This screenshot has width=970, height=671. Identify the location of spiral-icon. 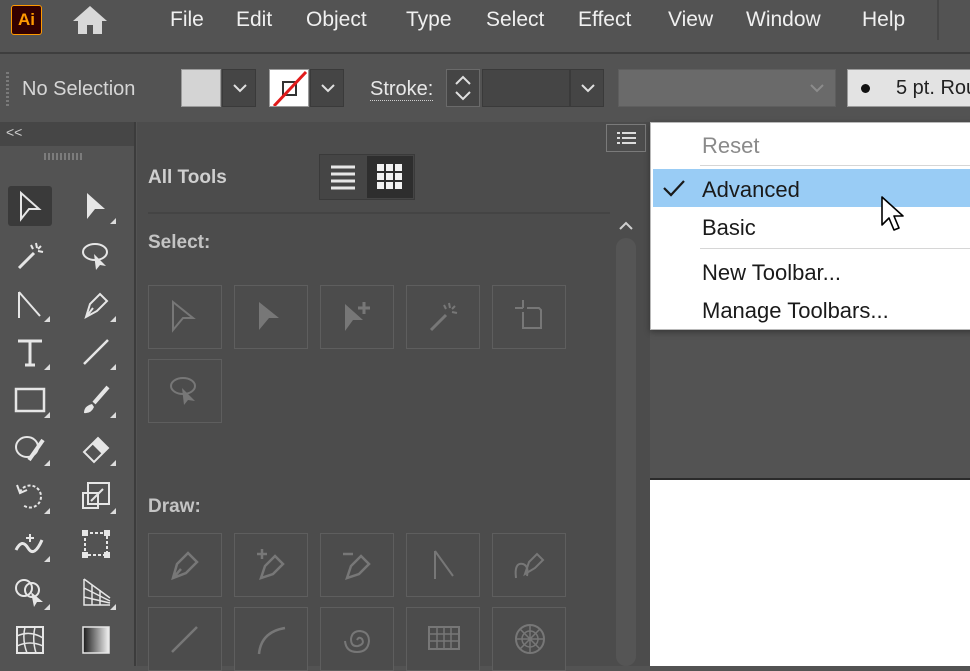
(357, 641).